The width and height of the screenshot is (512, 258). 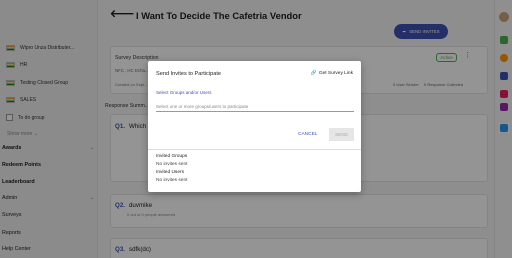 What do you see at coordinates (184, 92) in the screenshot?
I see `select-groups-label: Select Groups and/or Users` at bounding box center [184, 92].